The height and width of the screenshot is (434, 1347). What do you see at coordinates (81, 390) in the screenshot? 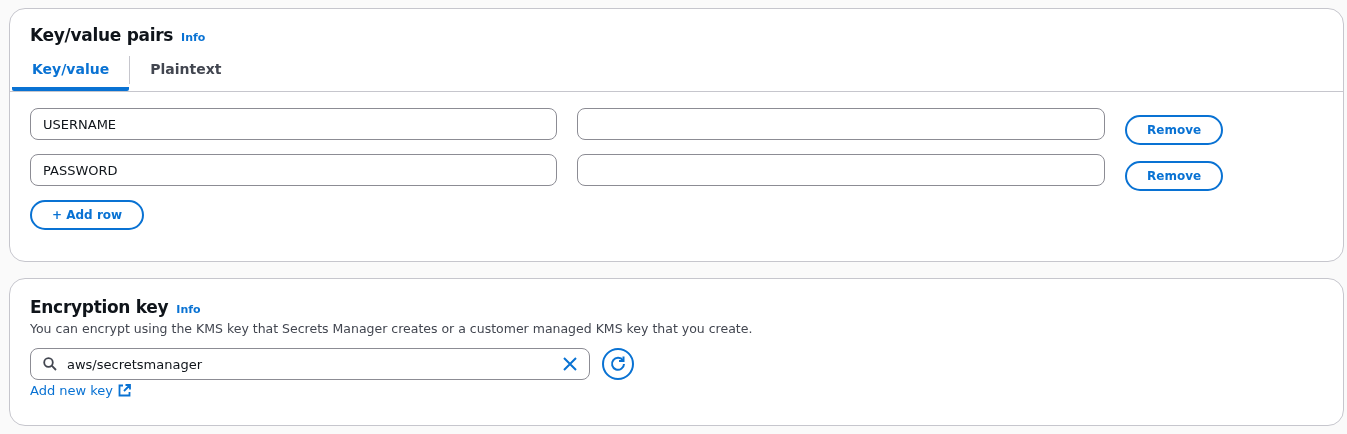
I see `add-new-key-link: Add new key` at bounding box center [81, 390].